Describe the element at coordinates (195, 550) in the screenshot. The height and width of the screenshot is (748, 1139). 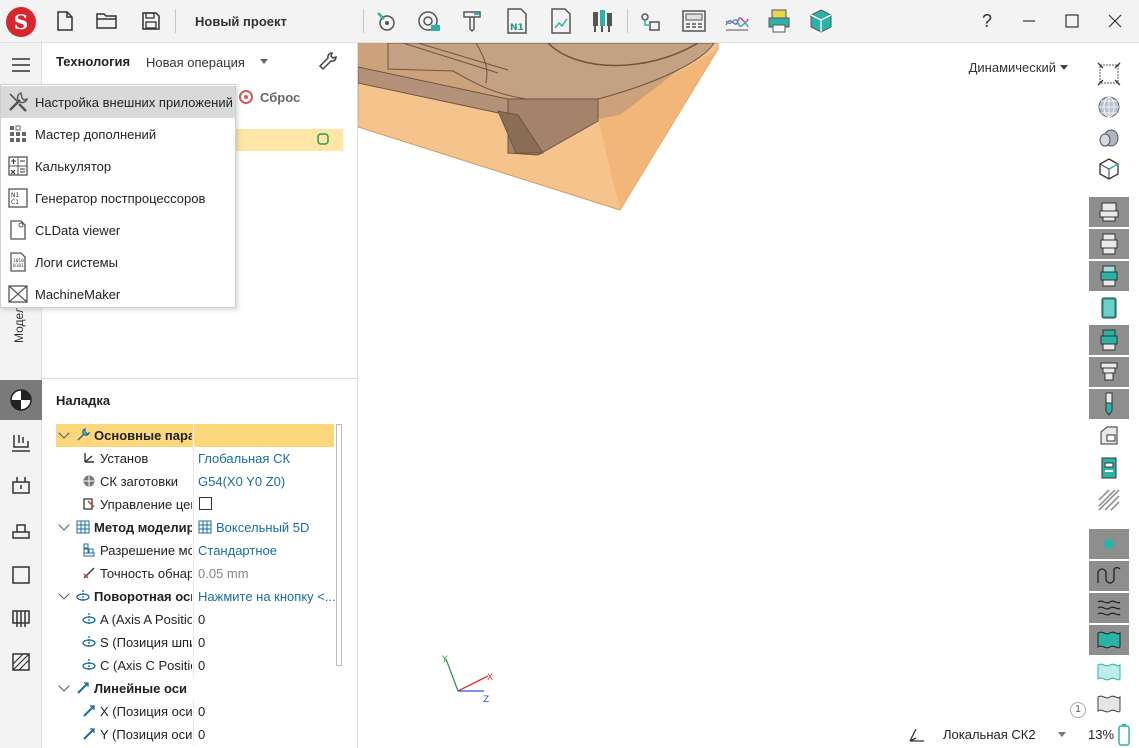
I see `property-row-resolution: Разрешение мо Стандартное` at that location.